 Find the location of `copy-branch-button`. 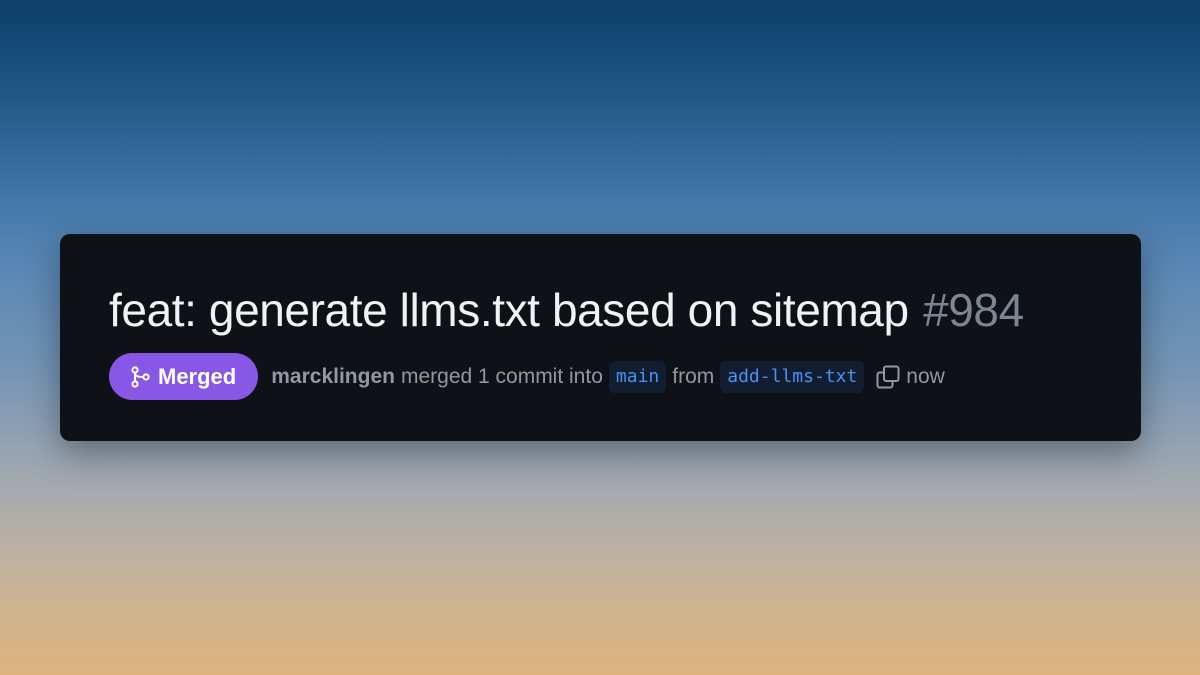

copy-branch-button is located at coordinates (888, 377).